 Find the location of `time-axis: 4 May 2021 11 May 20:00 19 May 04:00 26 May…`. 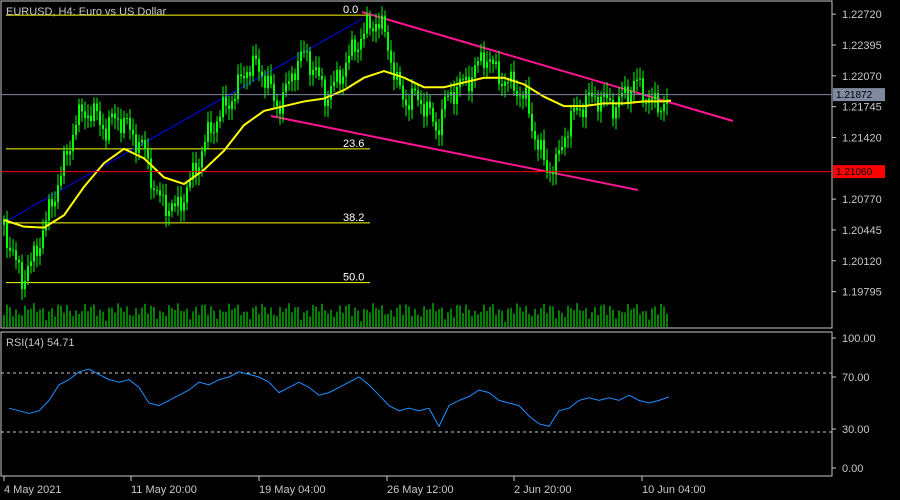

time-axis: 4 May 2021 11 May 20:00 19 May 04:00 26 May… is located at coordinates (354, 486).